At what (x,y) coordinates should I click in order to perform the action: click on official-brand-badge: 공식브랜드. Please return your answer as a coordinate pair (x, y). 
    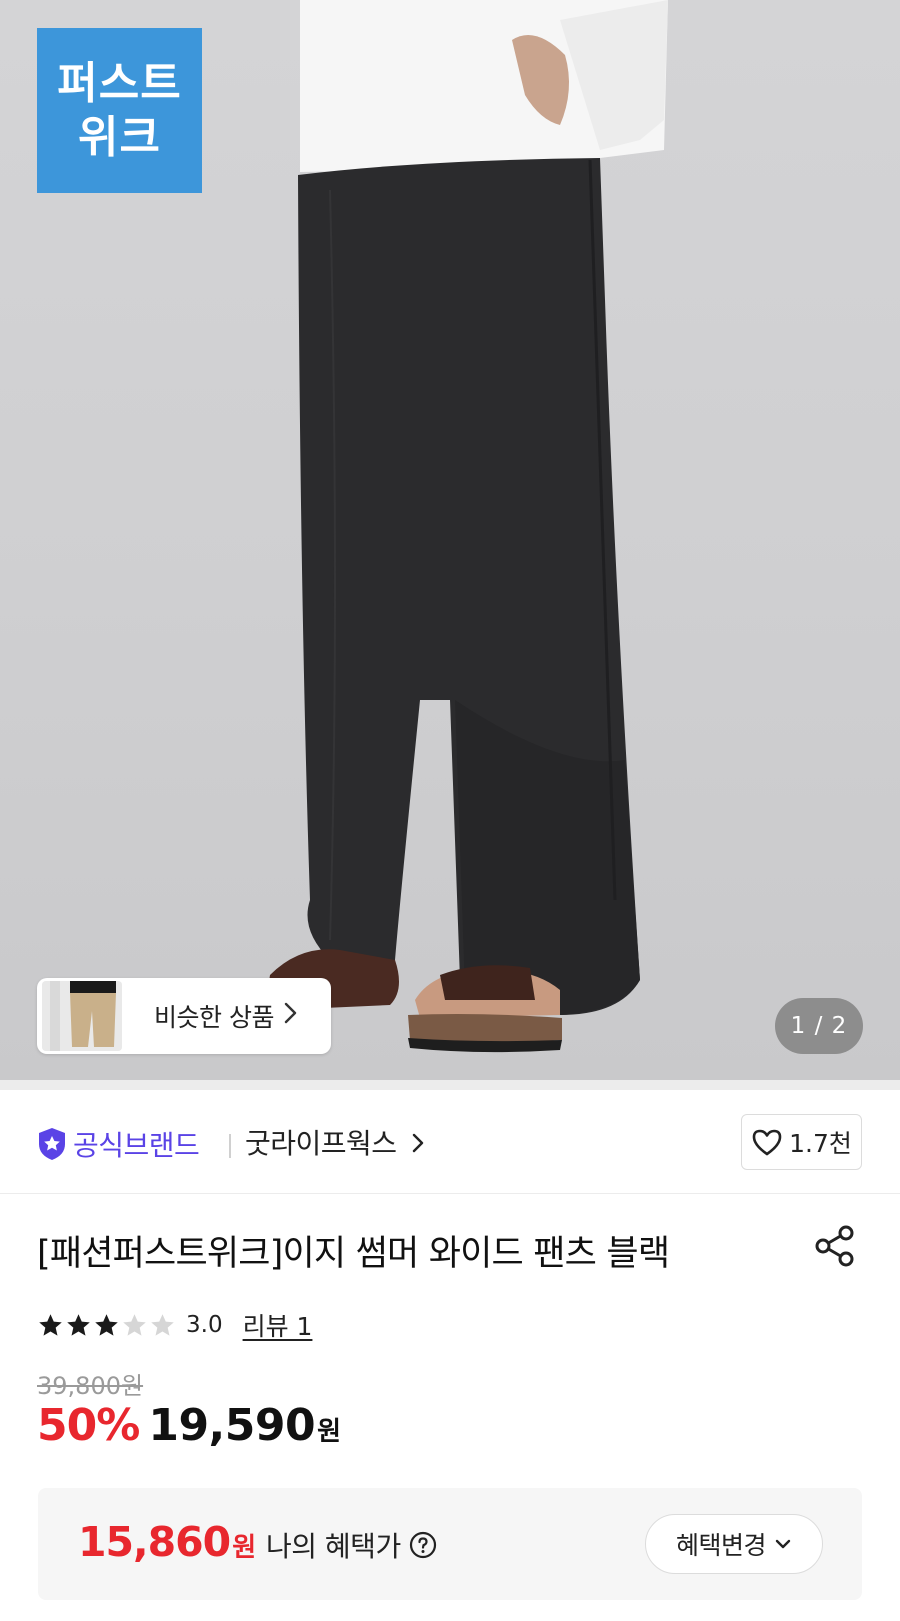
    Looking at the image, I should click on (118, 1144).